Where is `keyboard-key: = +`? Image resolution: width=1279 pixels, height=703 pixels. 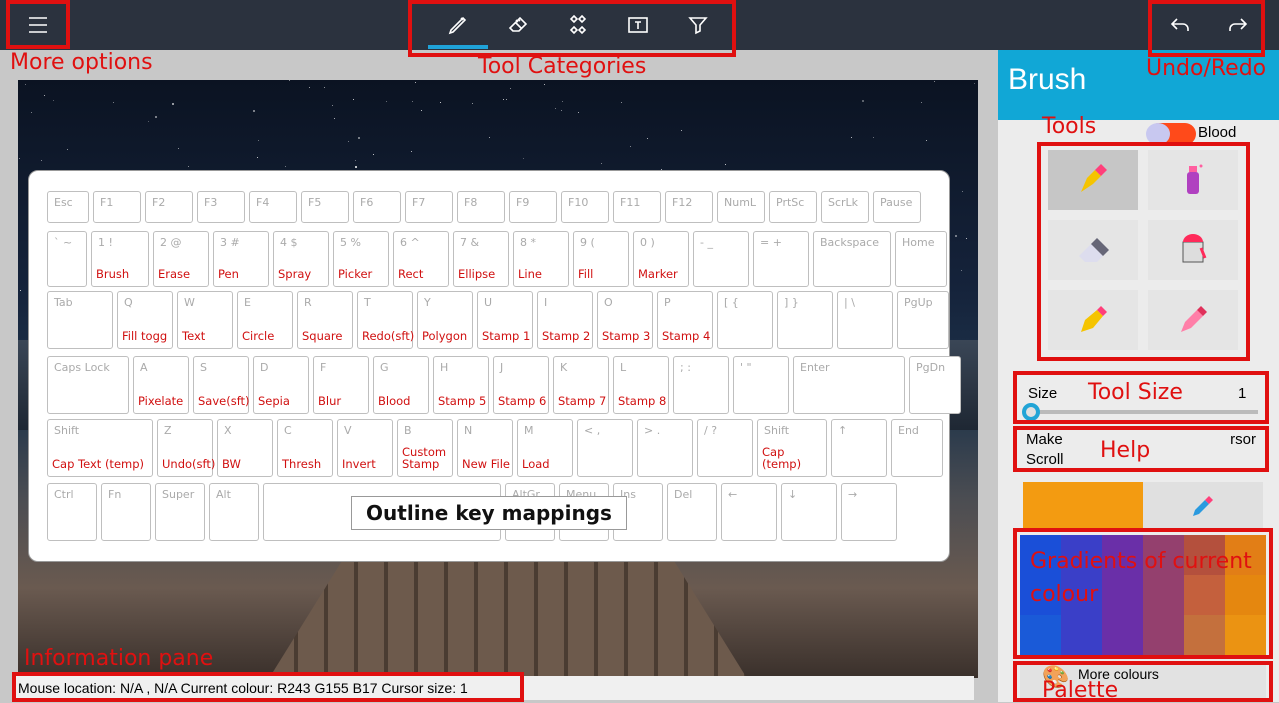
keyboard-key: = + is located at coordinates (781, 259).